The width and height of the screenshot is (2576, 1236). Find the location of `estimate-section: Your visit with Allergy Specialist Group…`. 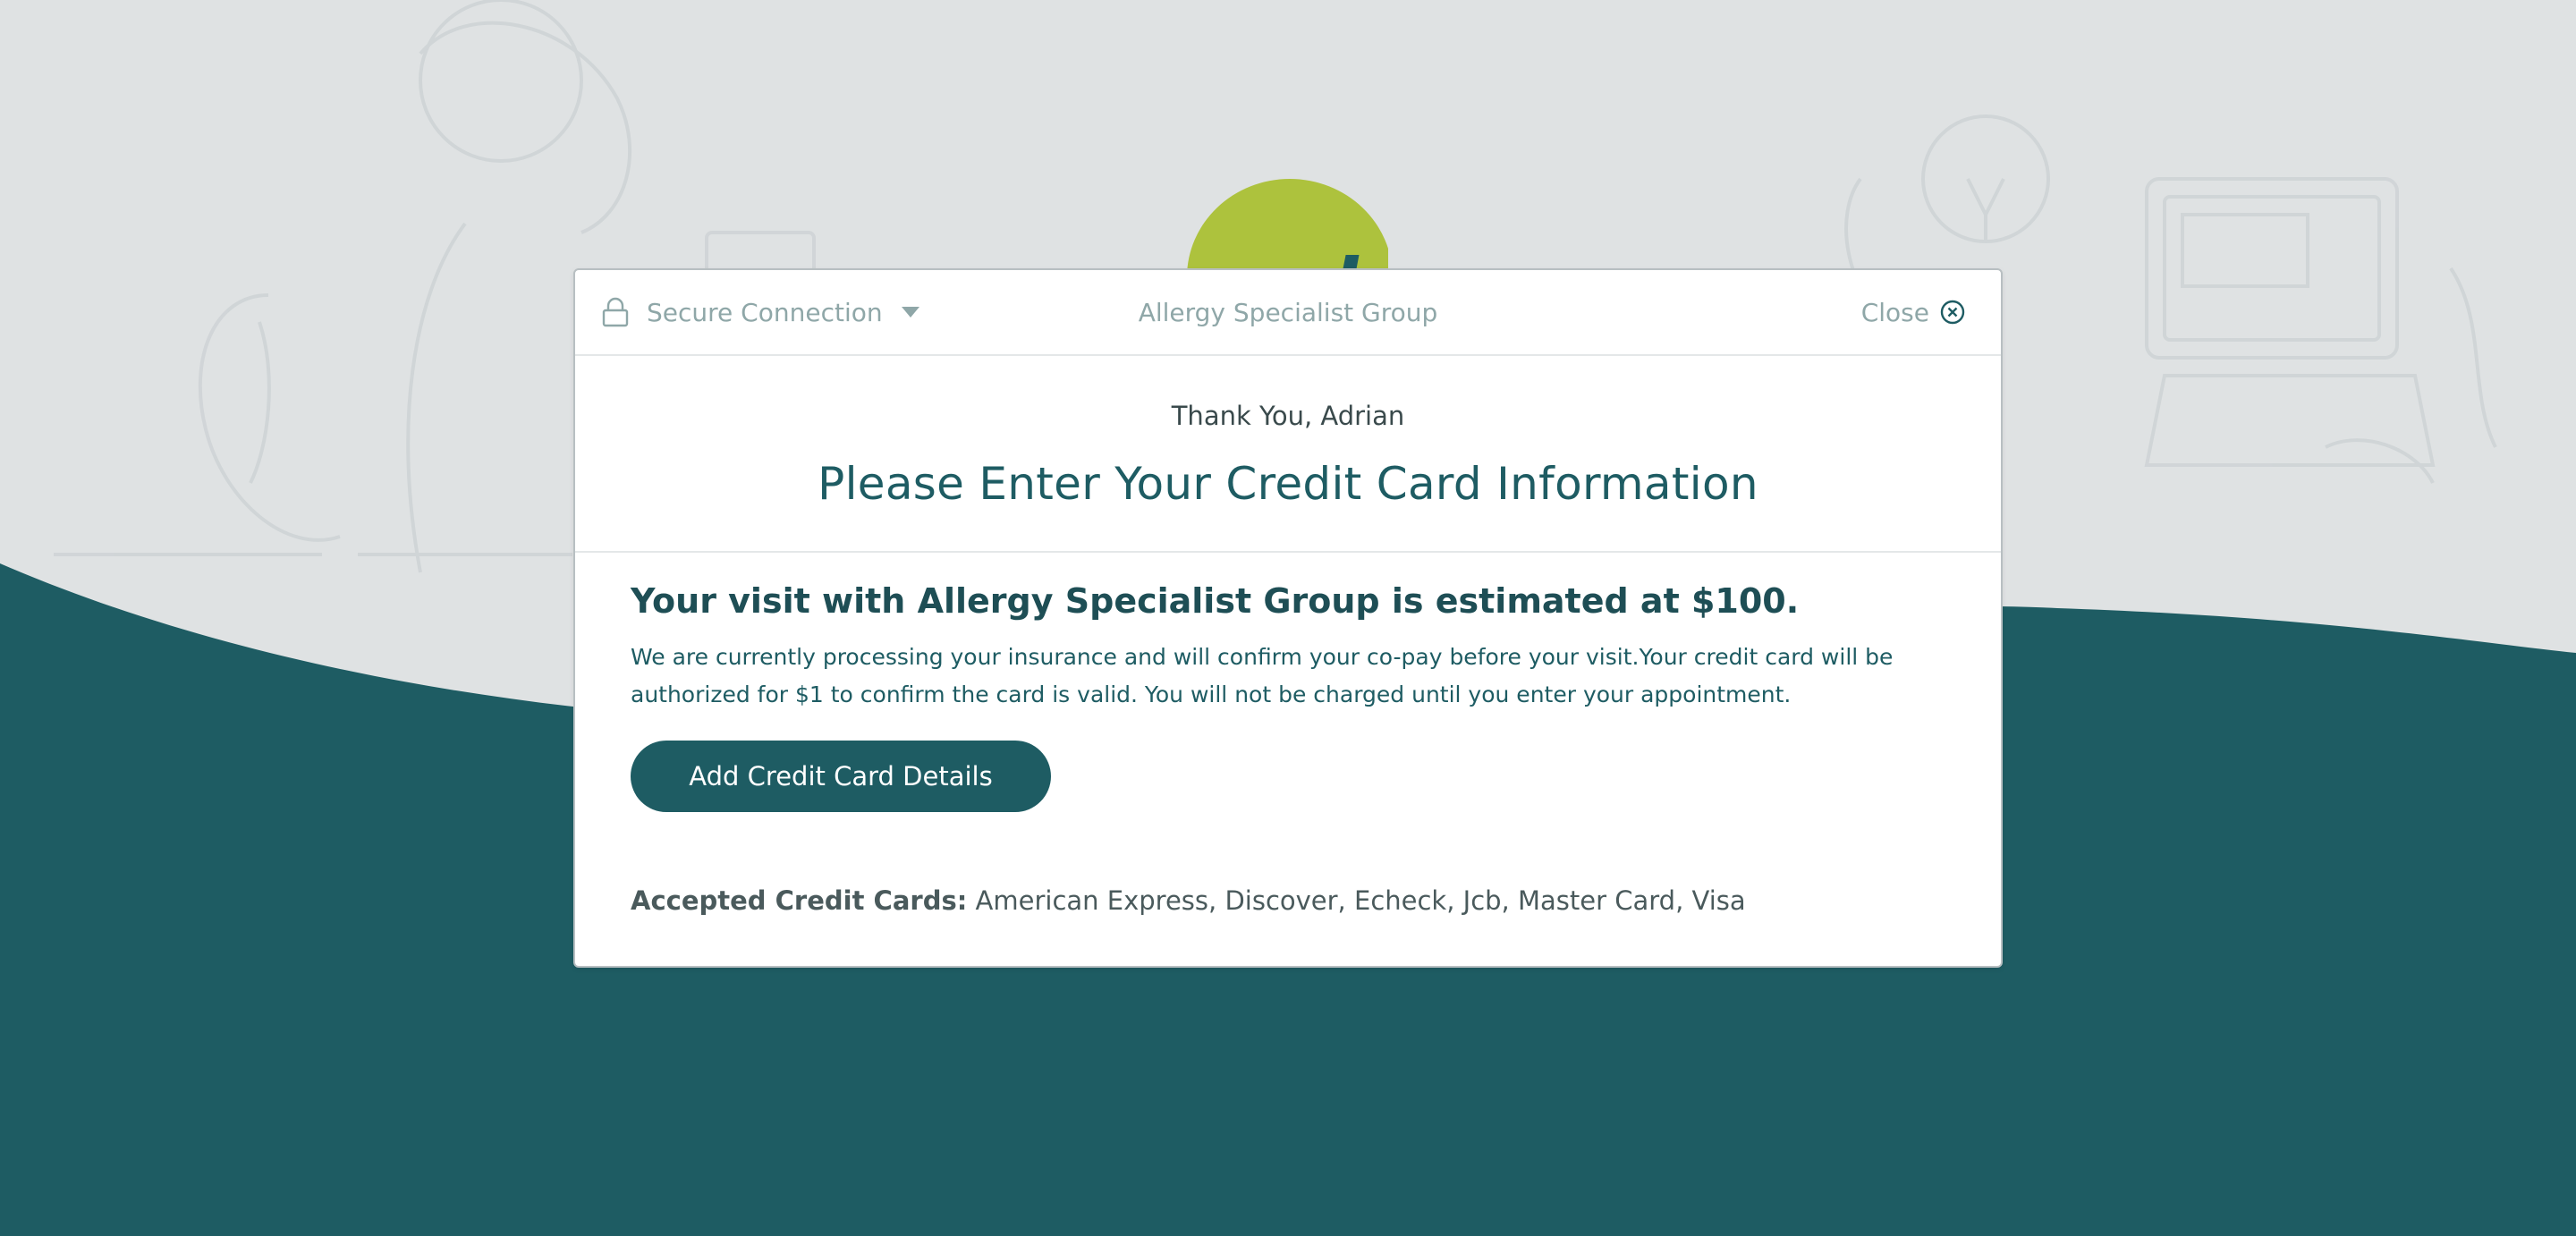

estimate-section: Your visit with Allergy Specialist Group… is located at coordinates (1288, 696).